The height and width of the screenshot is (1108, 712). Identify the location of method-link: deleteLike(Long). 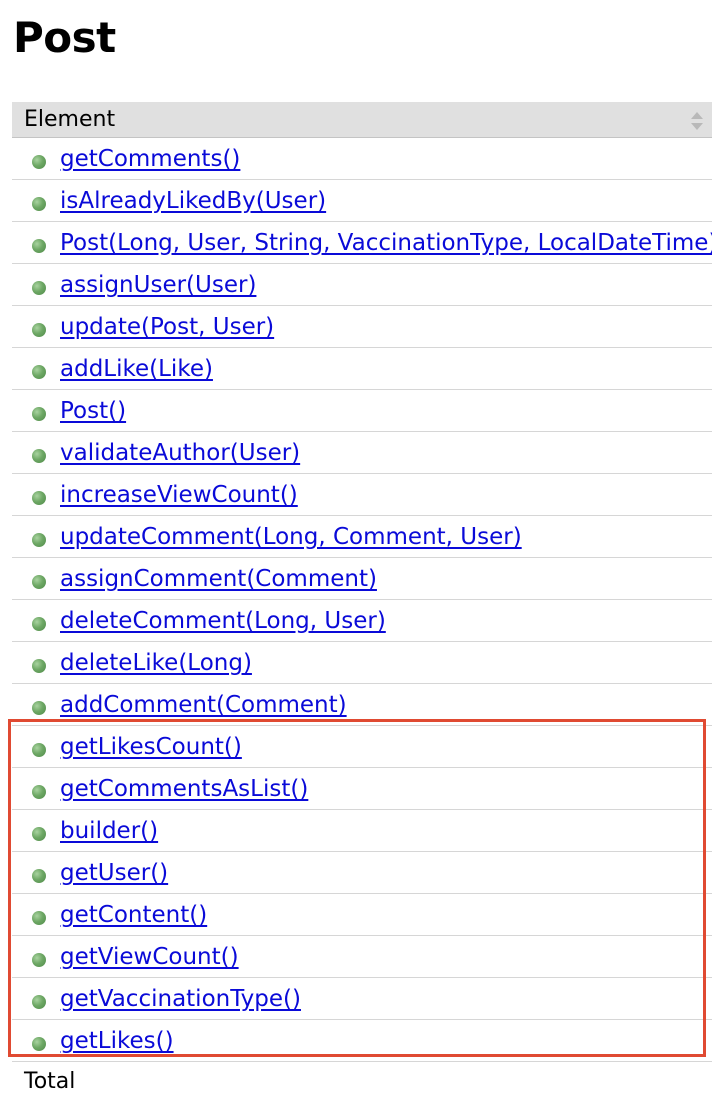
(156, 663).